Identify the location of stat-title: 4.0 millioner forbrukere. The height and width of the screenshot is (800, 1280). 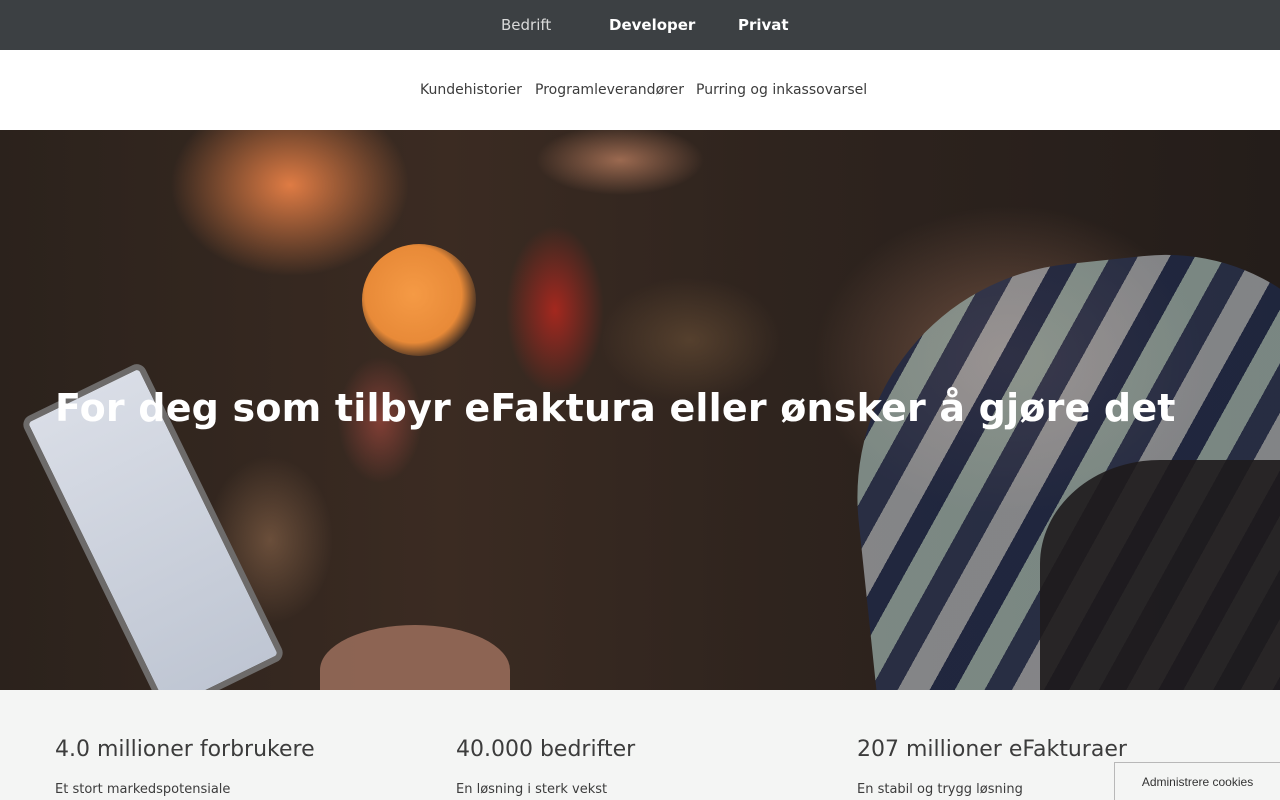
(185, 749).